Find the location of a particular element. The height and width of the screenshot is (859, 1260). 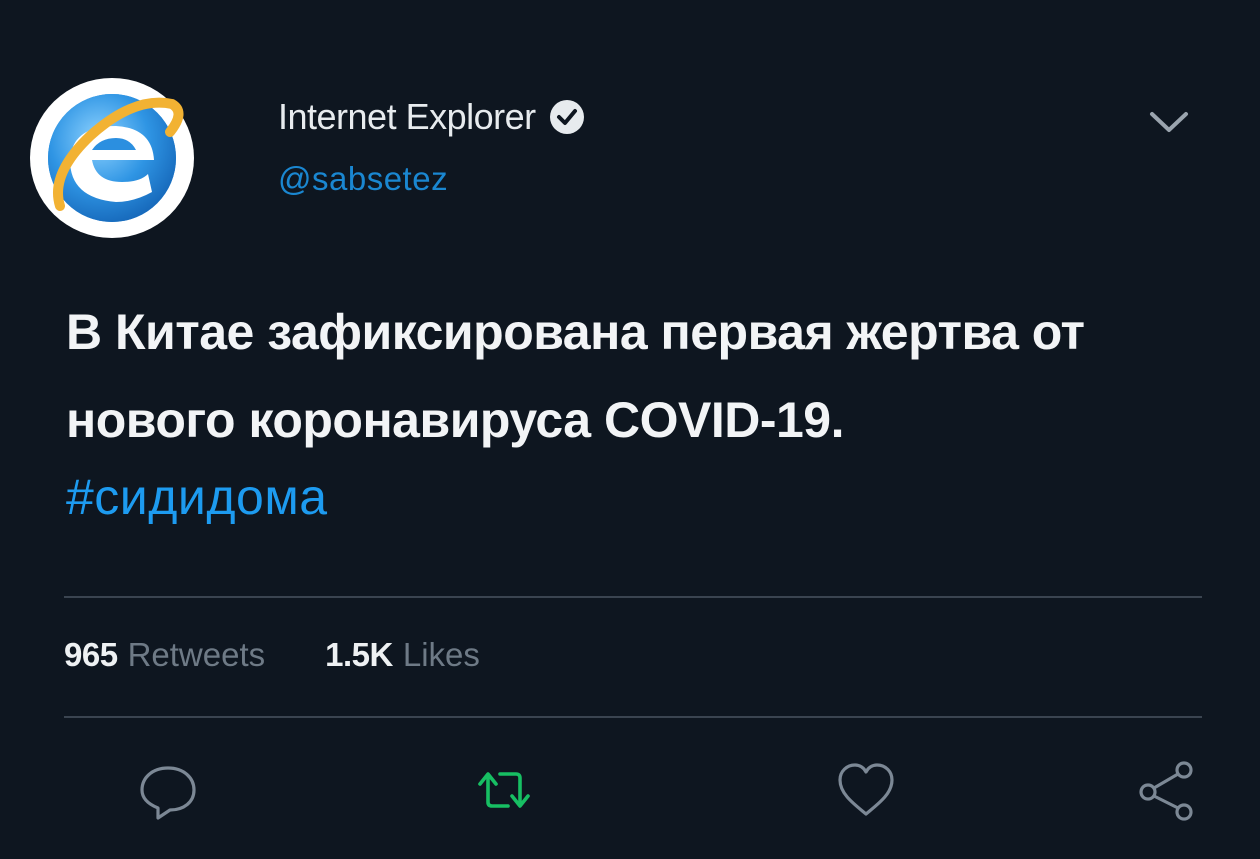

share-icon is located at coordinates (1166, 791).